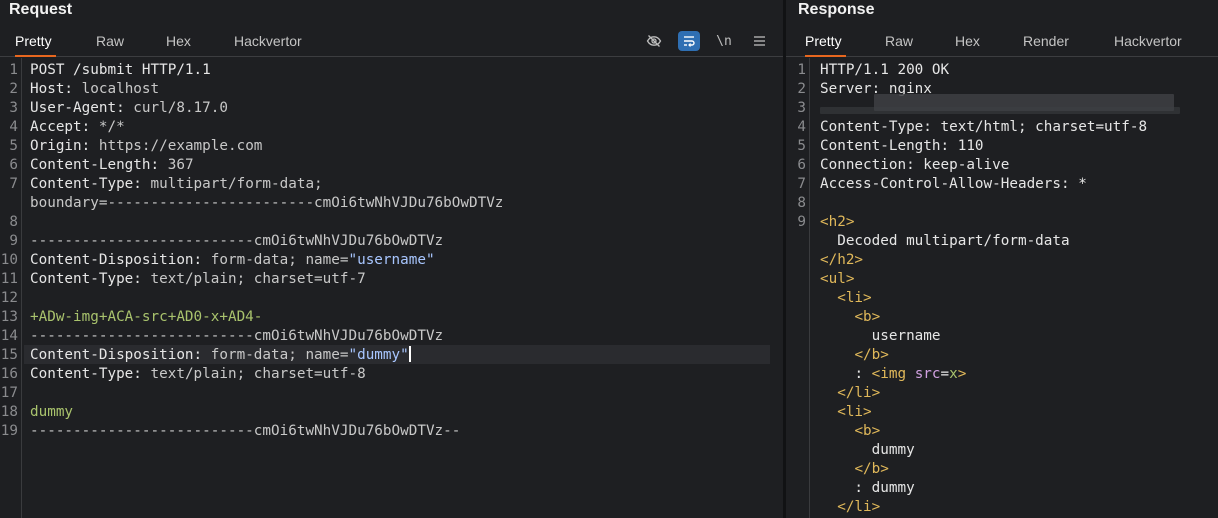  I want to click on header-value: text/plain; charset=utf-8, so click(253, 374).